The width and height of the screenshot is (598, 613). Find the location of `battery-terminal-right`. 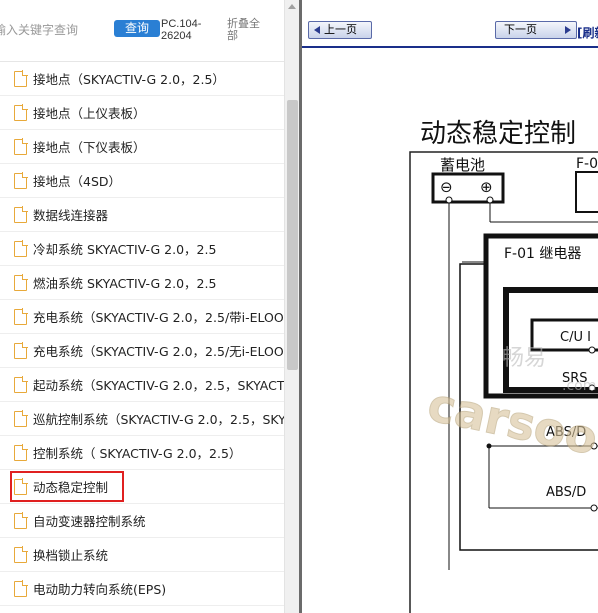

battery-terminal-right is located at coordinates (490, 200).